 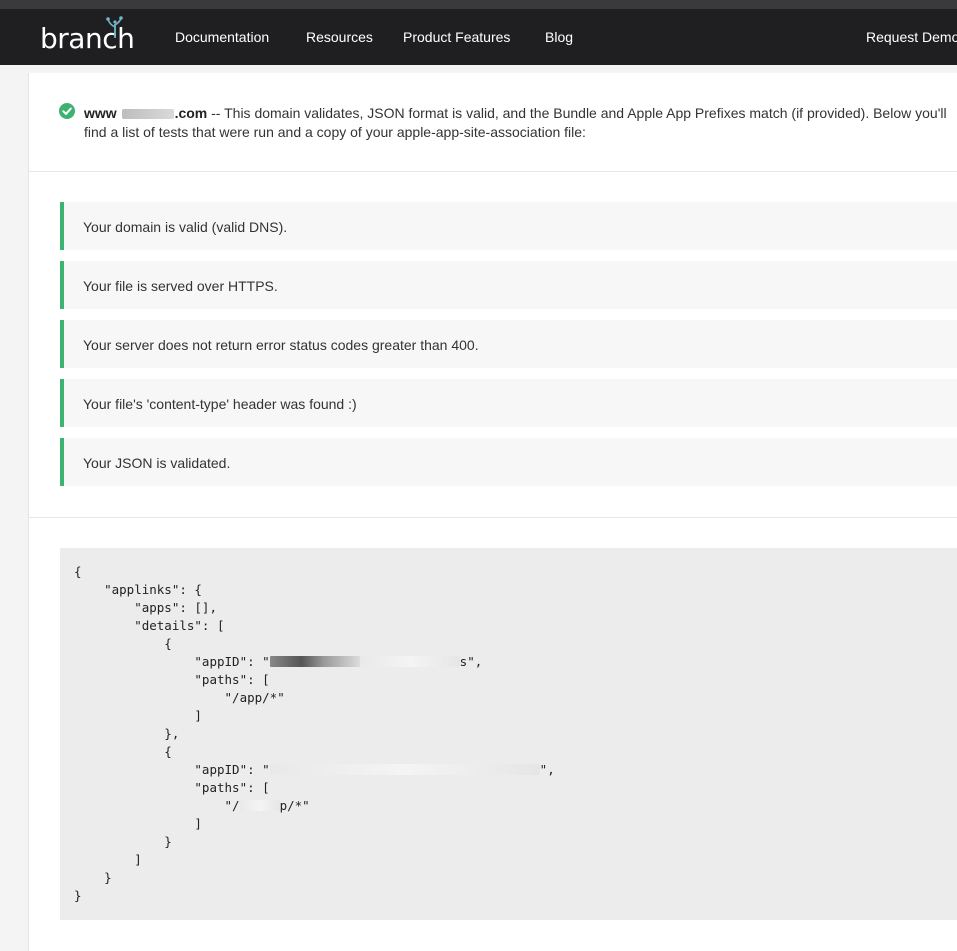 What do you see at coordinates (259, 805) in the screenshot?
I see `redacted-path` at bounding box center [259, 805].